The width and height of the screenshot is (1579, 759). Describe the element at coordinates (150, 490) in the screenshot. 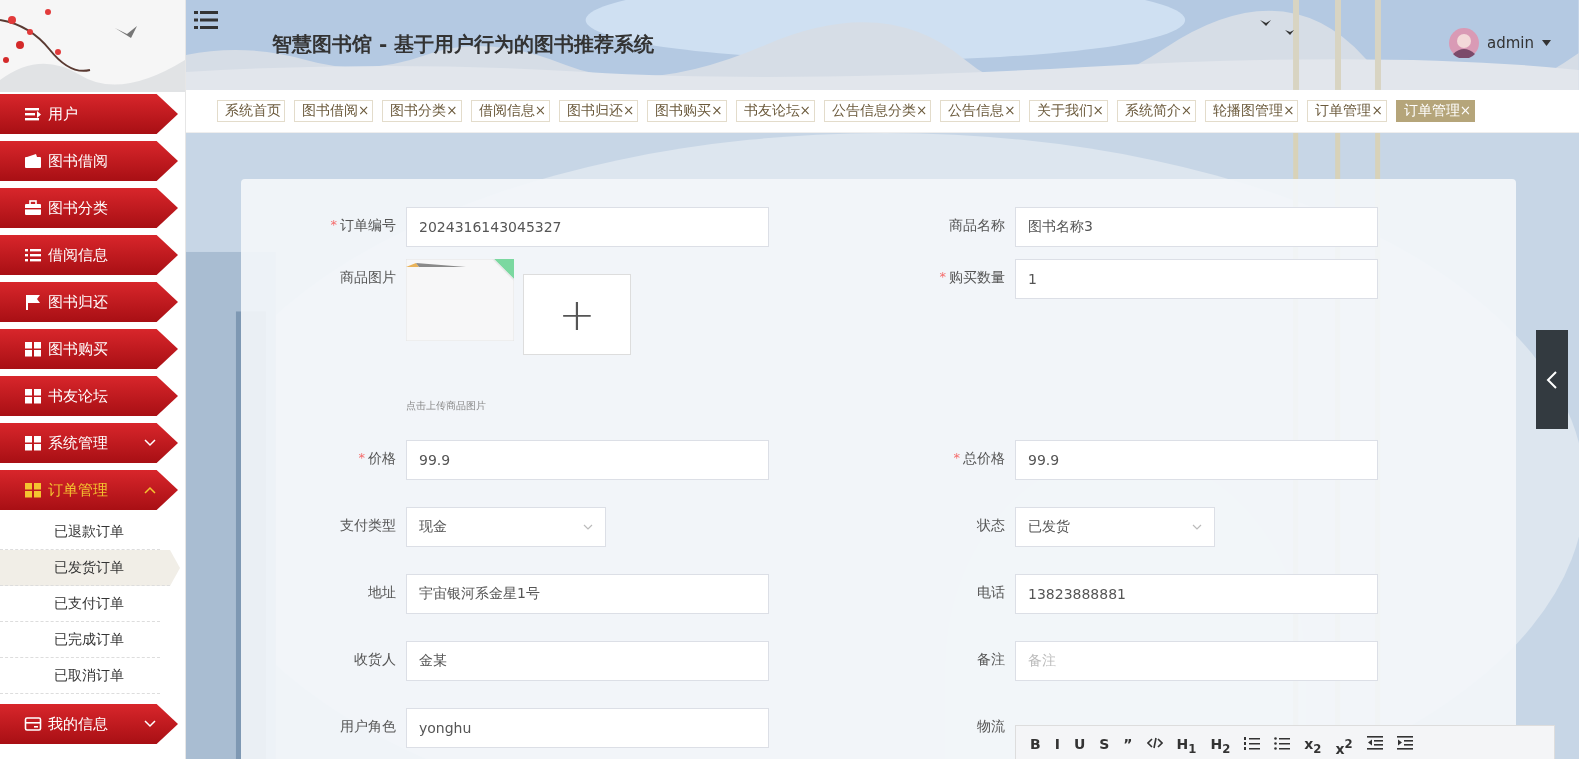

I see `chevron-up-icon` at that location.